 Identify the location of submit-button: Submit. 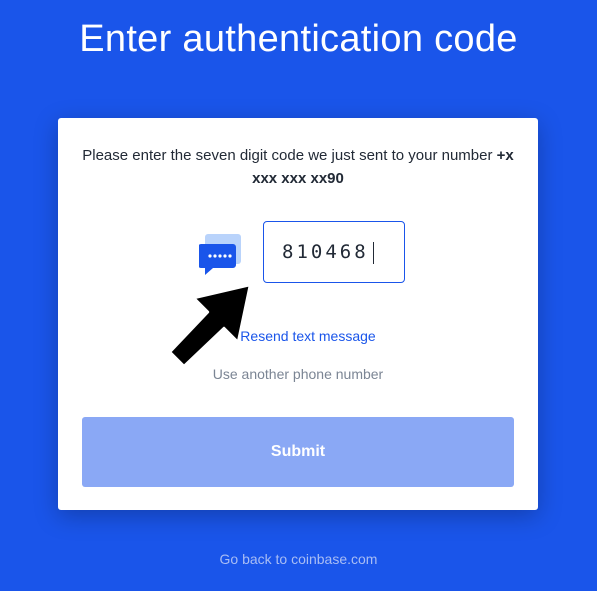
(298, 452).